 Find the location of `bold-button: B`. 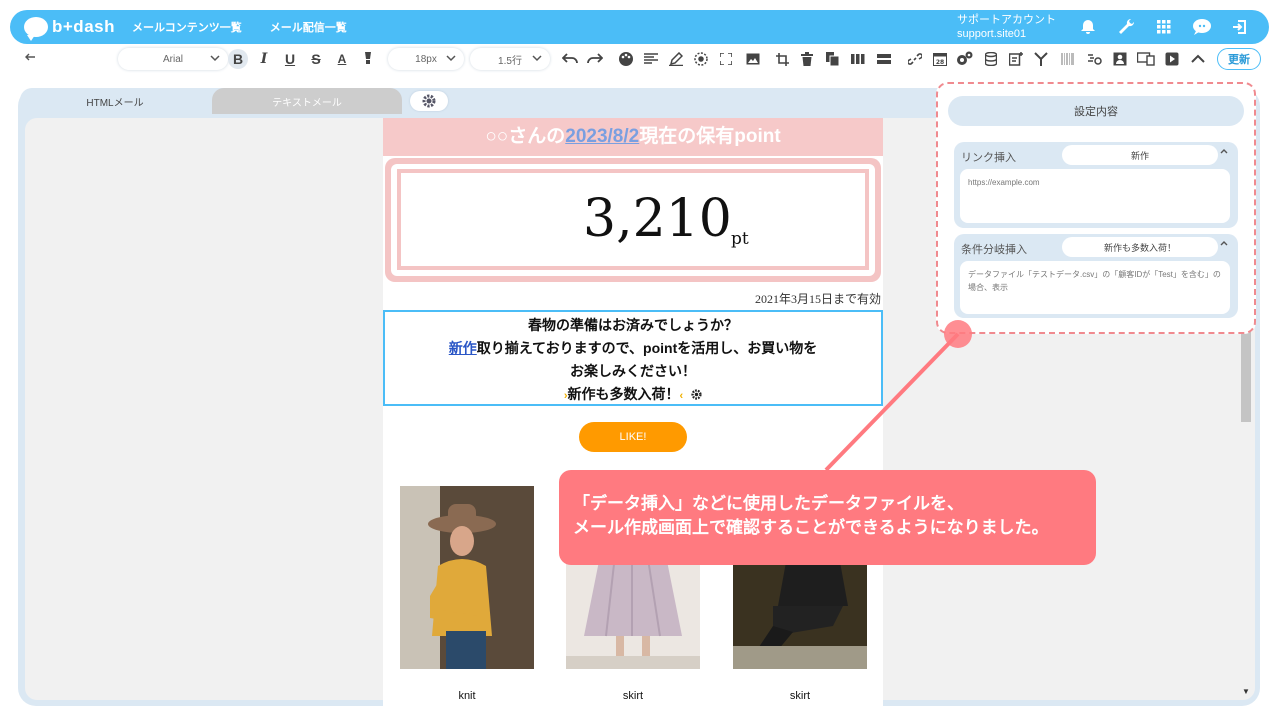

bold-button: B is located at coordinates (238, 59).